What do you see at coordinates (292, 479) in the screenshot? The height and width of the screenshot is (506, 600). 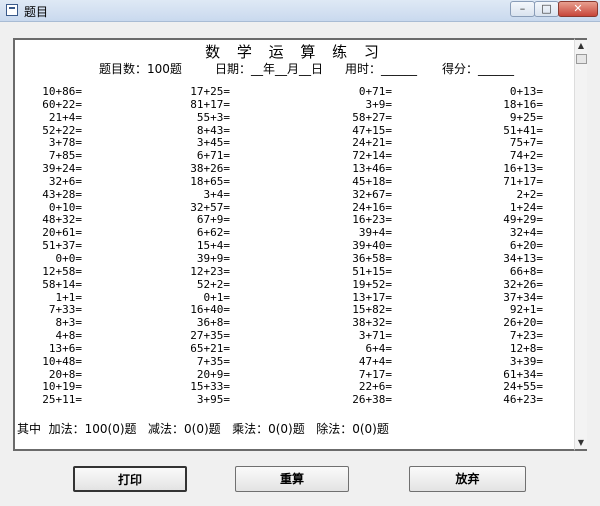 I see `recalculate-button: 重算` at bounding box center [292, 479].